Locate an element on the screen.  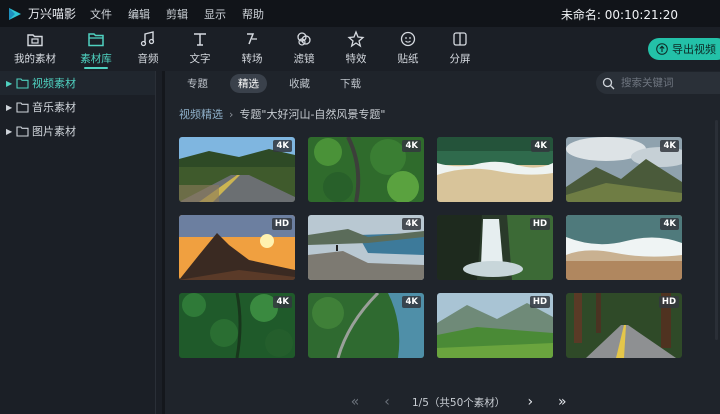
thumbnail-fjord-cliff: 4K is located at coordinates (366, 247).